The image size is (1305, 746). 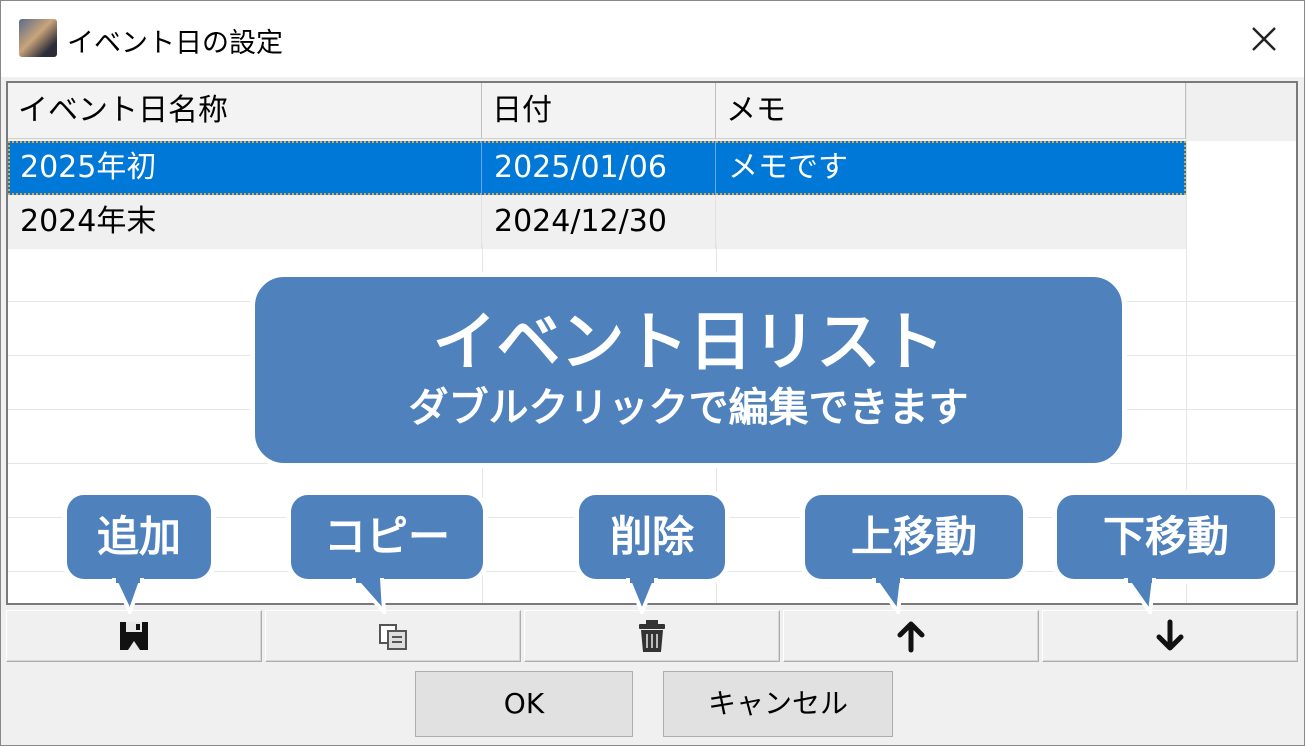 I want to click on annotation-move-up: 上移動, so click(x=914, y=537).